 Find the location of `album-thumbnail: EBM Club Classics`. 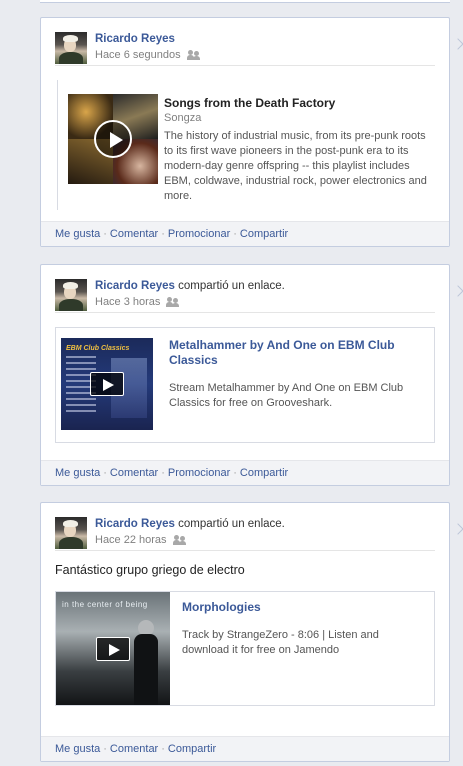

album-thumbnail: EBM Club Classics is located at coordinates (107, 384).